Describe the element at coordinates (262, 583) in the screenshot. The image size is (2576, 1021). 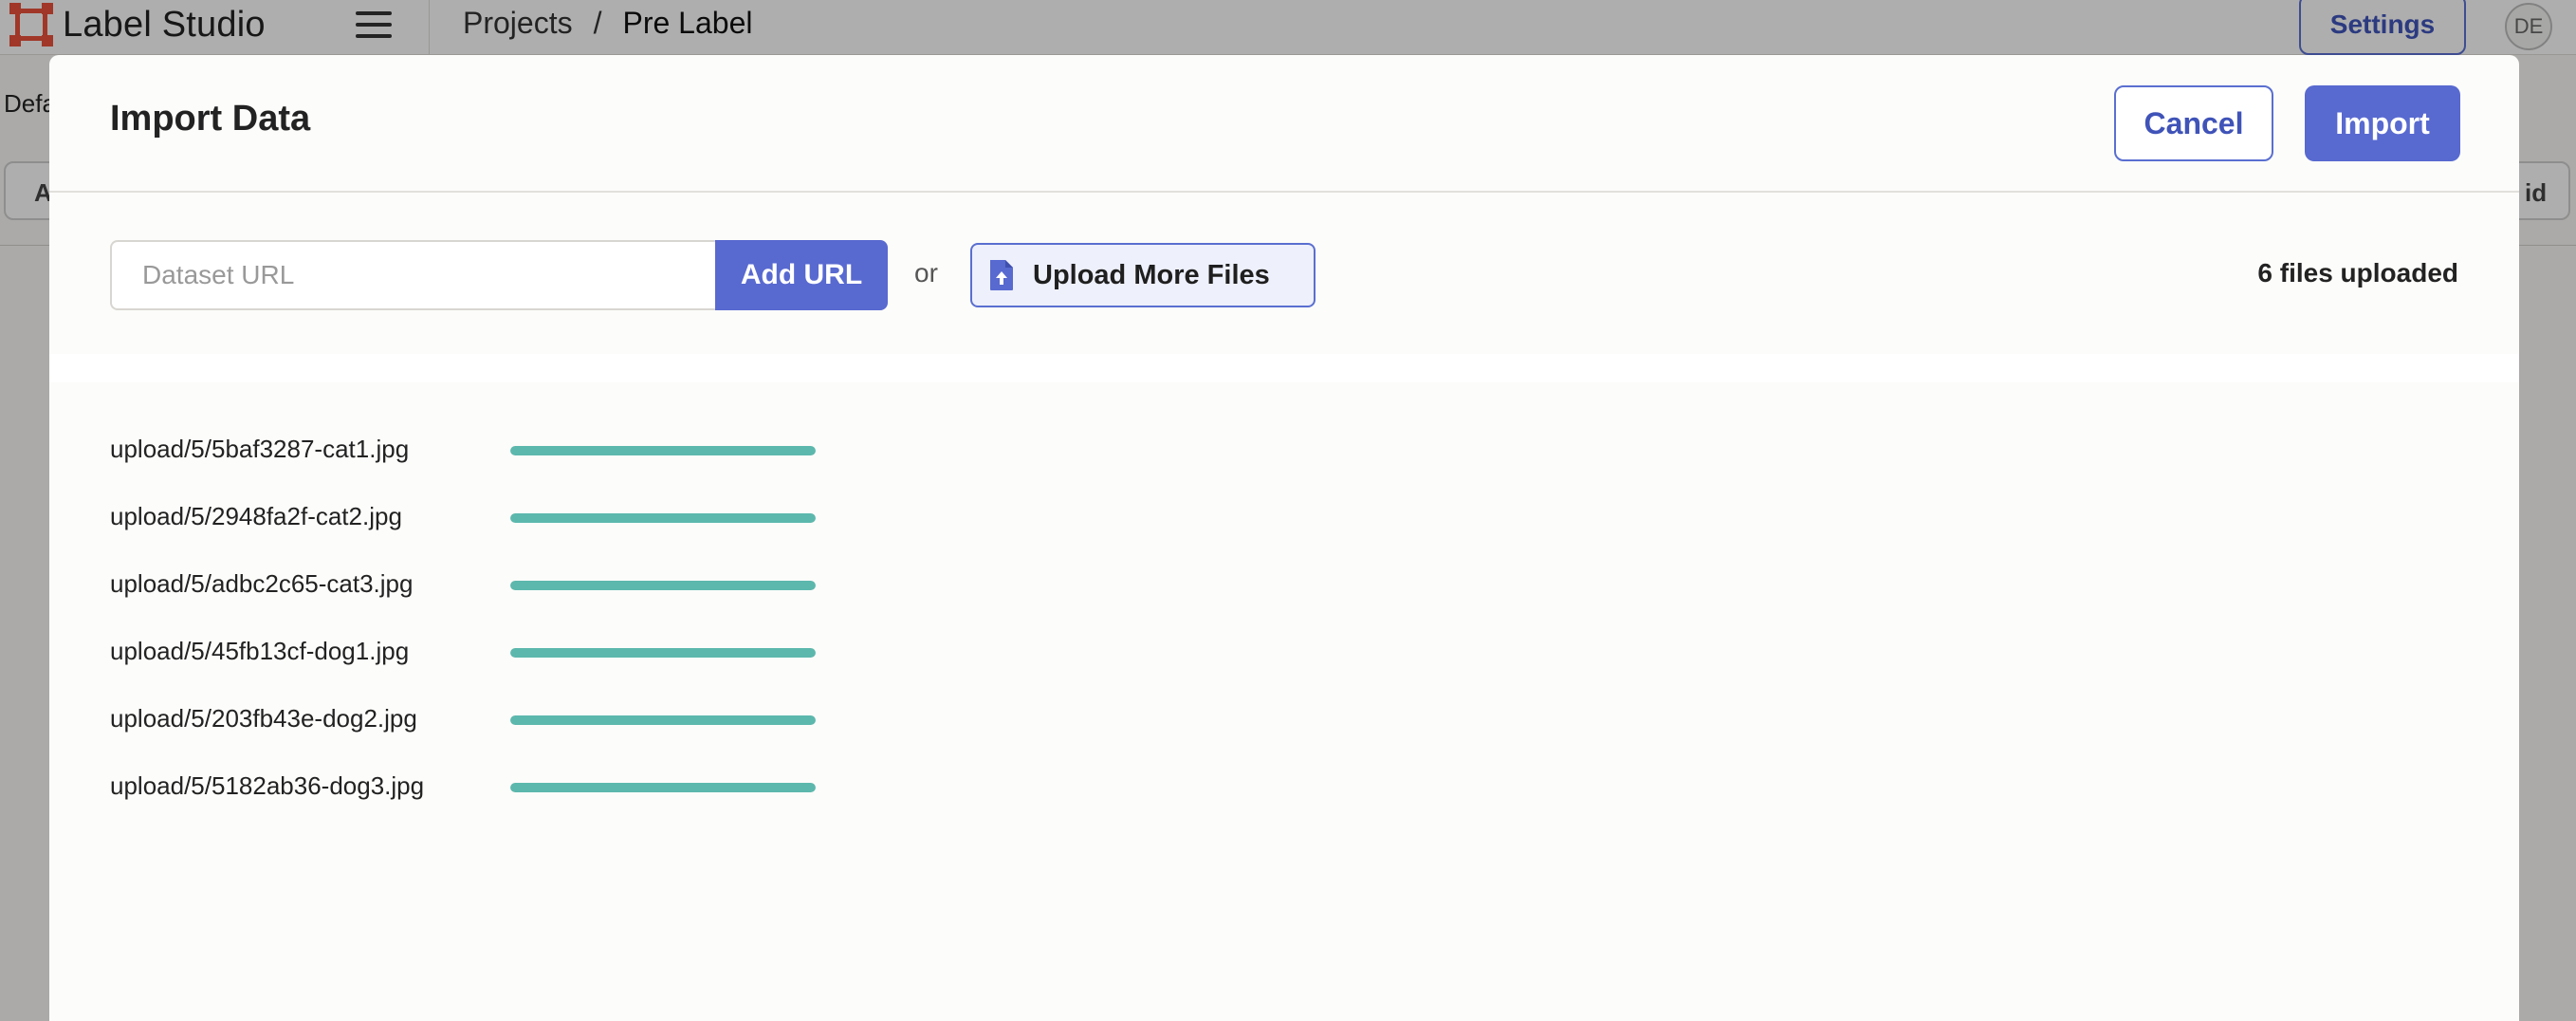
I see `file-name: upload/5/adbc2c65-cat3.jpg` at that location.